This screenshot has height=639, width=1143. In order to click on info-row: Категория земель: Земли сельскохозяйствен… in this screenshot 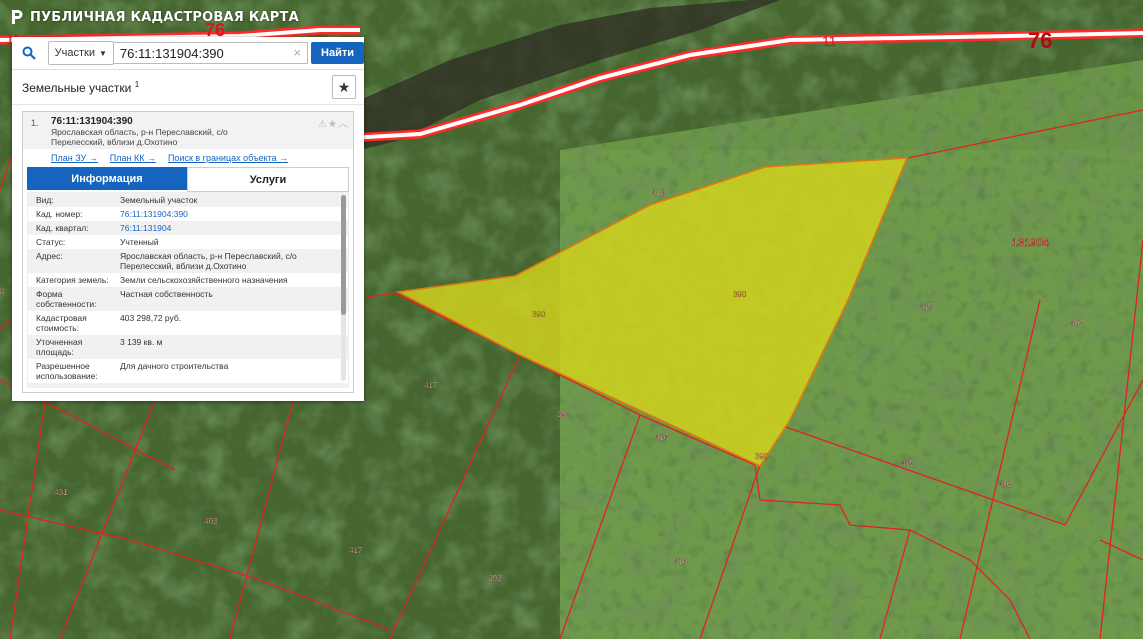, I will do `click(188, 280)`.